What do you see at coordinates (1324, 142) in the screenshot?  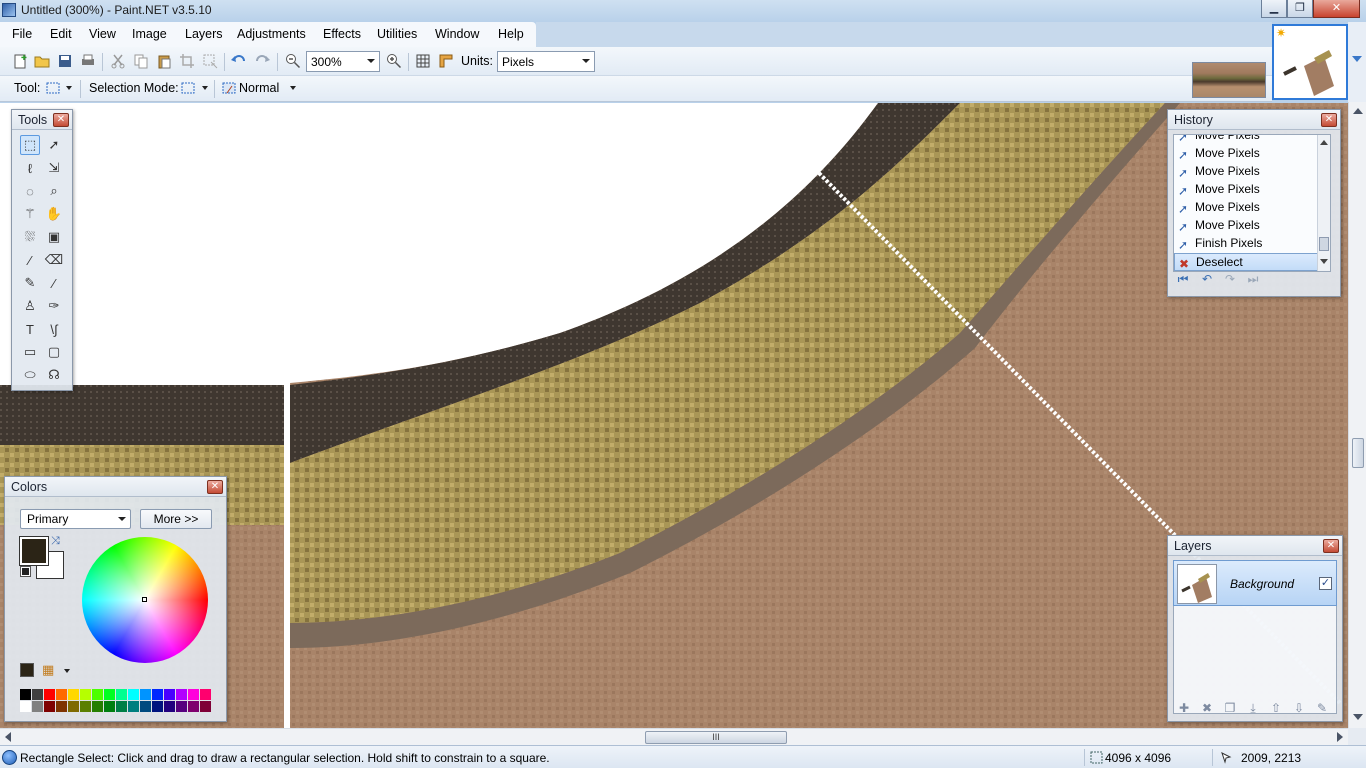 I see `scroll-up-icon` at bounding box center [1324, 142].